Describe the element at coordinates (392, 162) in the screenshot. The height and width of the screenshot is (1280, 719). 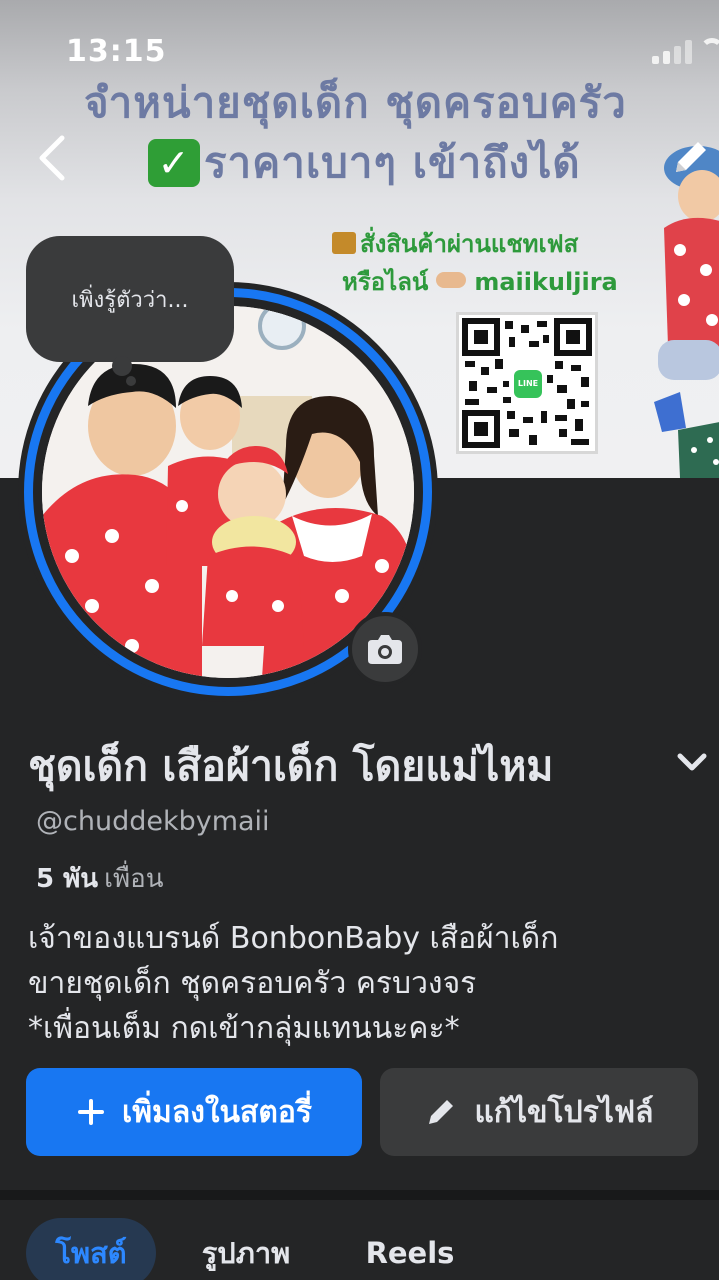
I see `cover-headline-2-text: ราคาเบาๆ เข้าถึงได้` at that location.